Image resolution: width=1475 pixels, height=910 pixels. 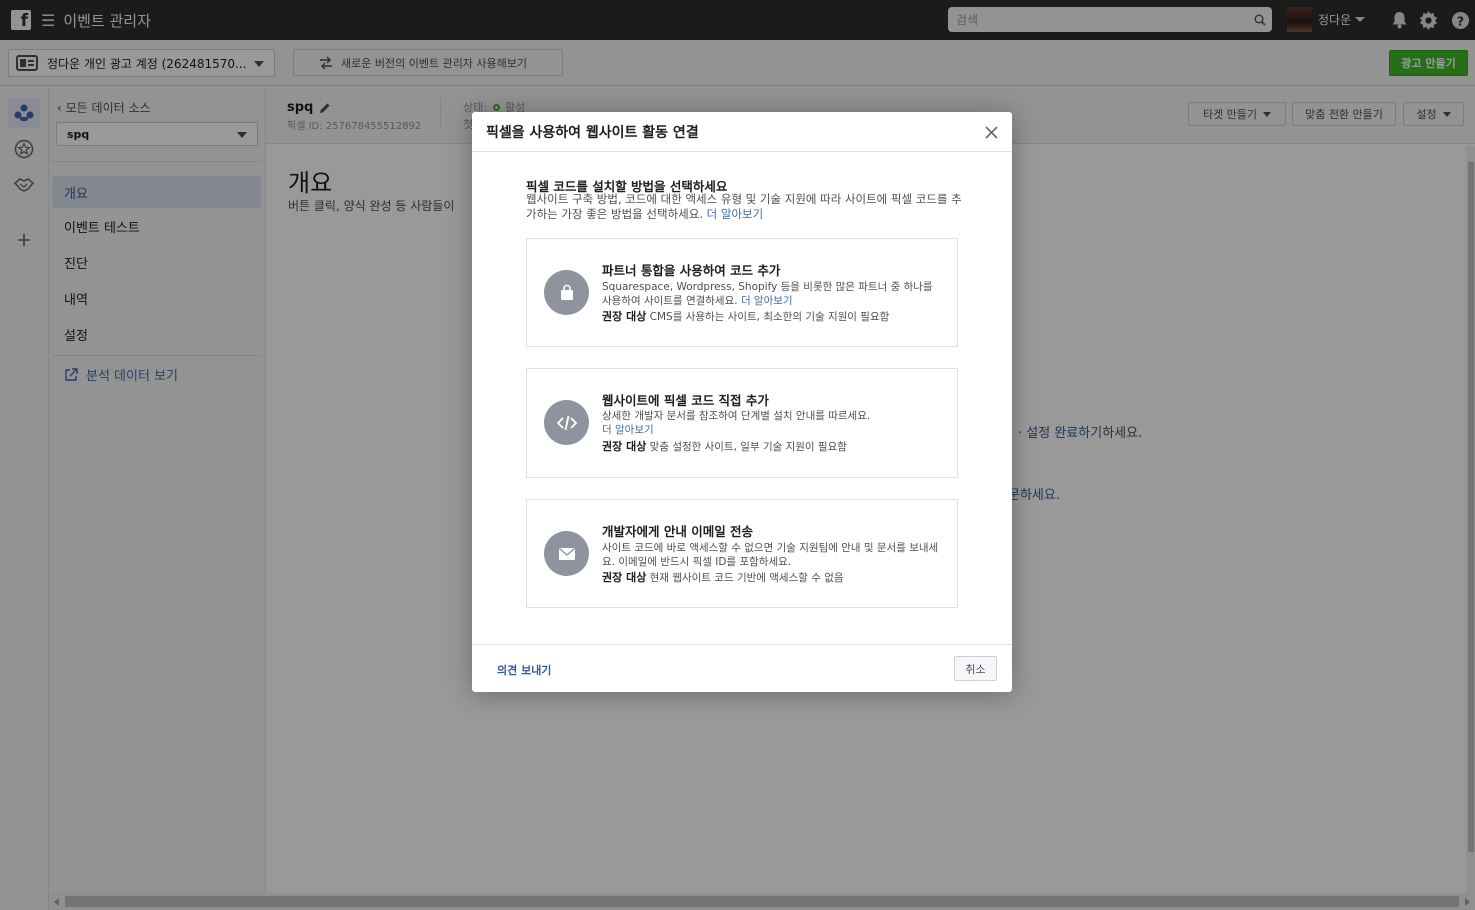 I want to click on dialog-footer: 의견 보내기 취소, so click(x=742, y=668).